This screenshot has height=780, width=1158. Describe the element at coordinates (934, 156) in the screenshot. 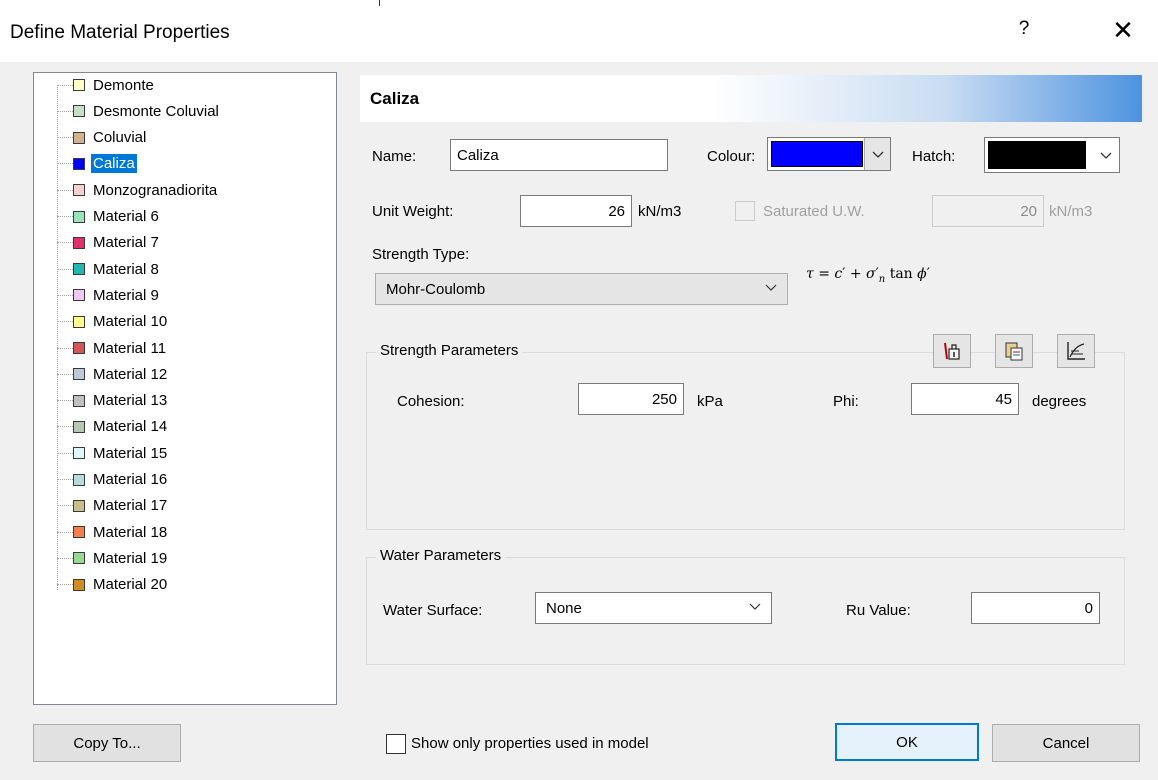

I see `hatch-label: Hatch:` at that location.